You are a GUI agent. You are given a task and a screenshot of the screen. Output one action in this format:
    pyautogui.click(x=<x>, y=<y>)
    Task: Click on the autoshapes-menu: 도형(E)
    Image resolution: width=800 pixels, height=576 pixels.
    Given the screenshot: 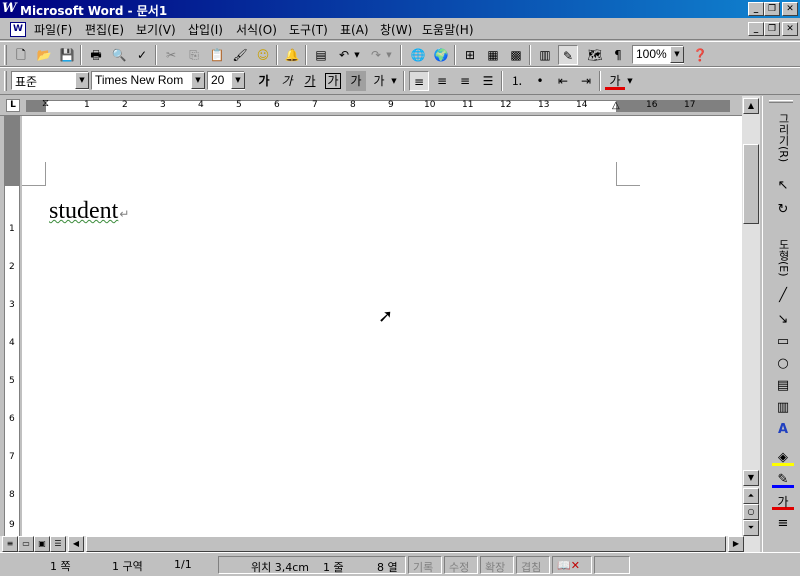 What is the action you would take?
    pyautogui.click(x=781, y=258)
    